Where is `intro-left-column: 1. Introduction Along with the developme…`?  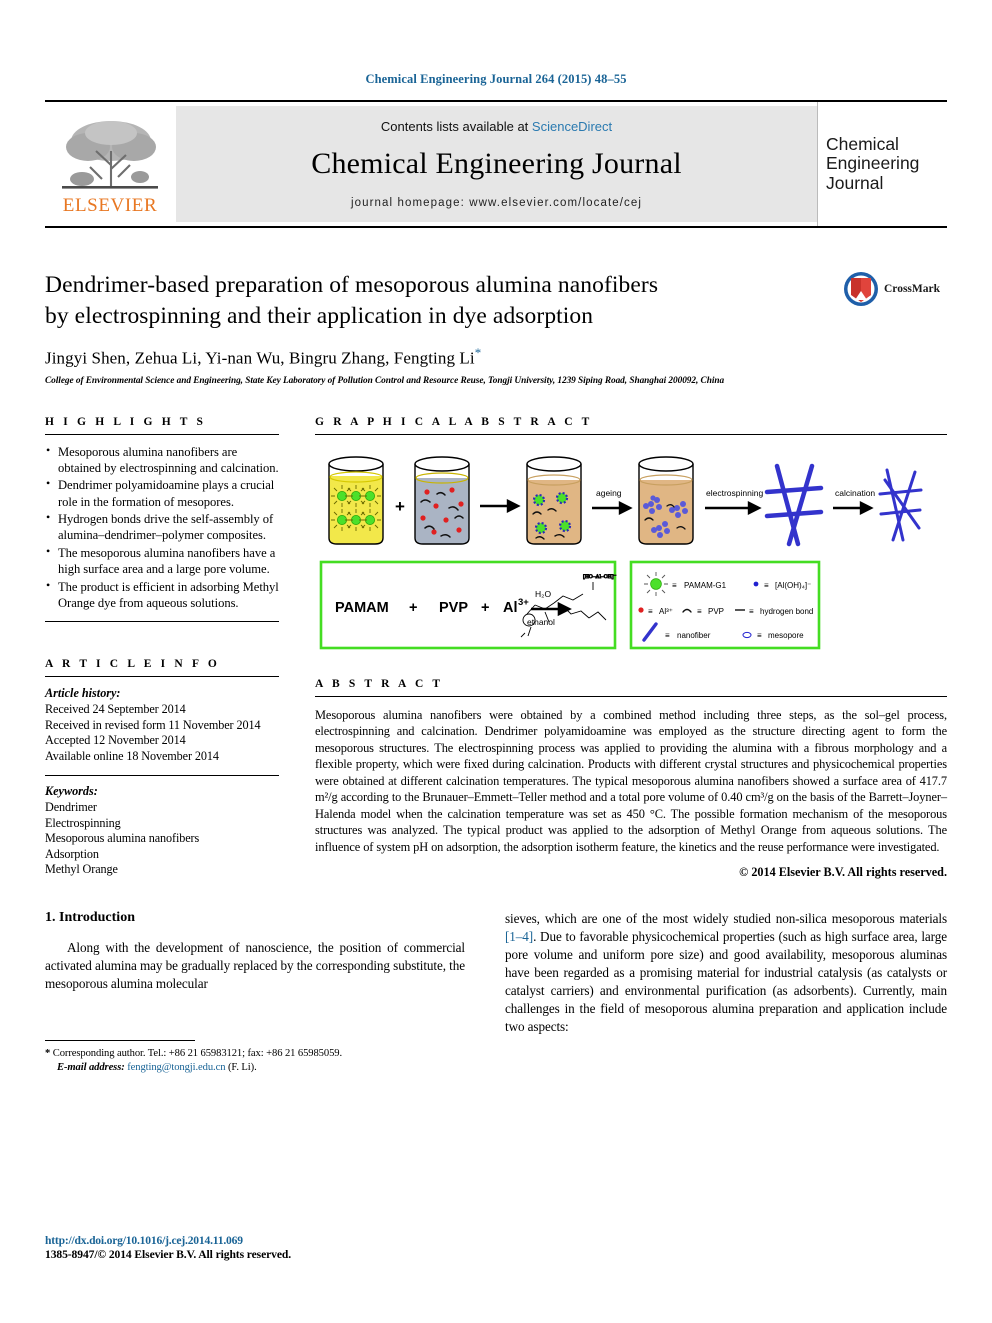
intro-left-column: 1. Introduction Along with the developme… is located at coordinates (265, 991).